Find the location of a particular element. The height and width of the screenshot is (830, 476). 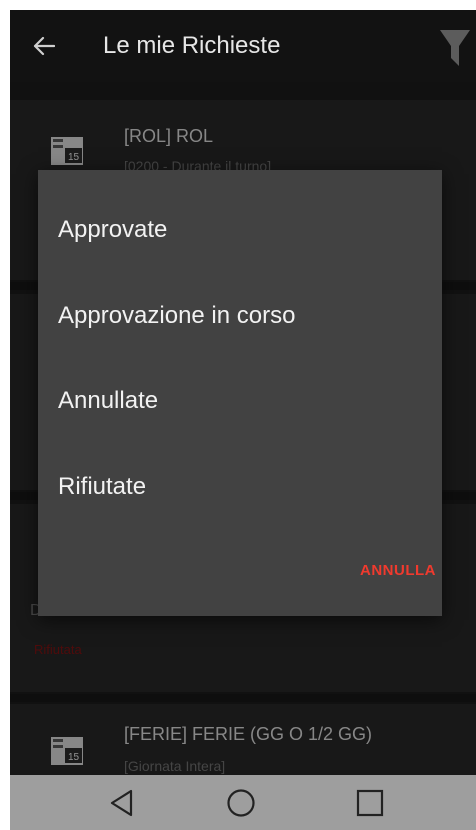

cancel-button: ANNULLA is located at coordinates (398, 570).